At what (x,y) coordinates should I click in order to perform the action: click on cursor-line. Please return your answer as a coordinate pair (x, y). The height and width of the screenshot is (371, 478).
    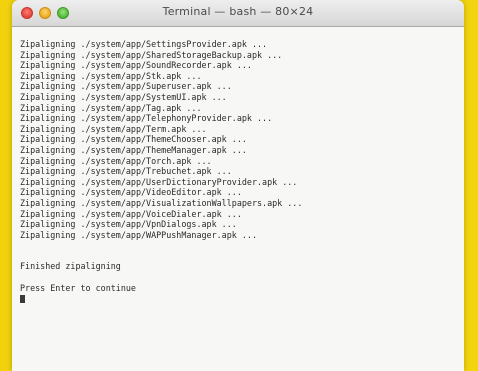
    Looking at the image, I should click on (242, 298).